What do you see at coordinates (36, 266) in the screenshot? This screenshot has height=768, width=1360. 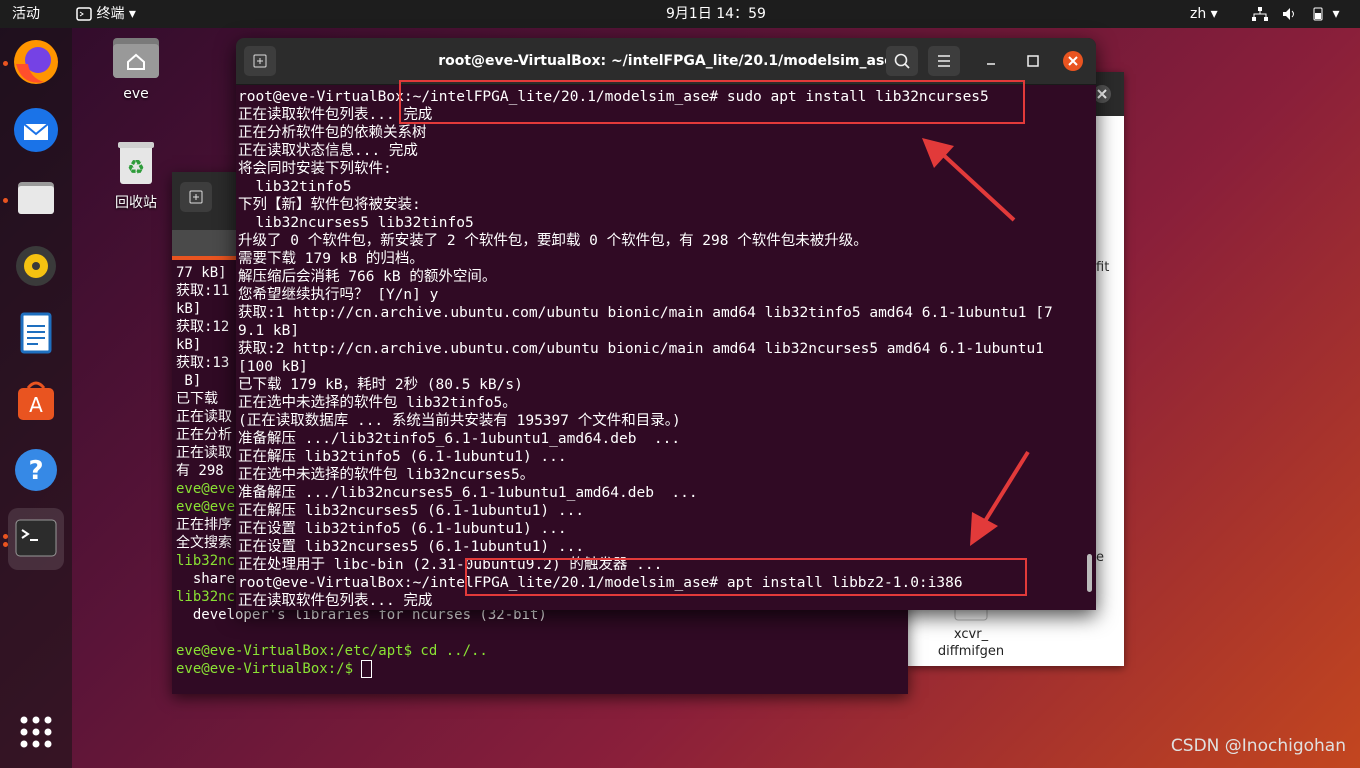 I see `rhythmbox-icon` at bounding box center [36, 266].